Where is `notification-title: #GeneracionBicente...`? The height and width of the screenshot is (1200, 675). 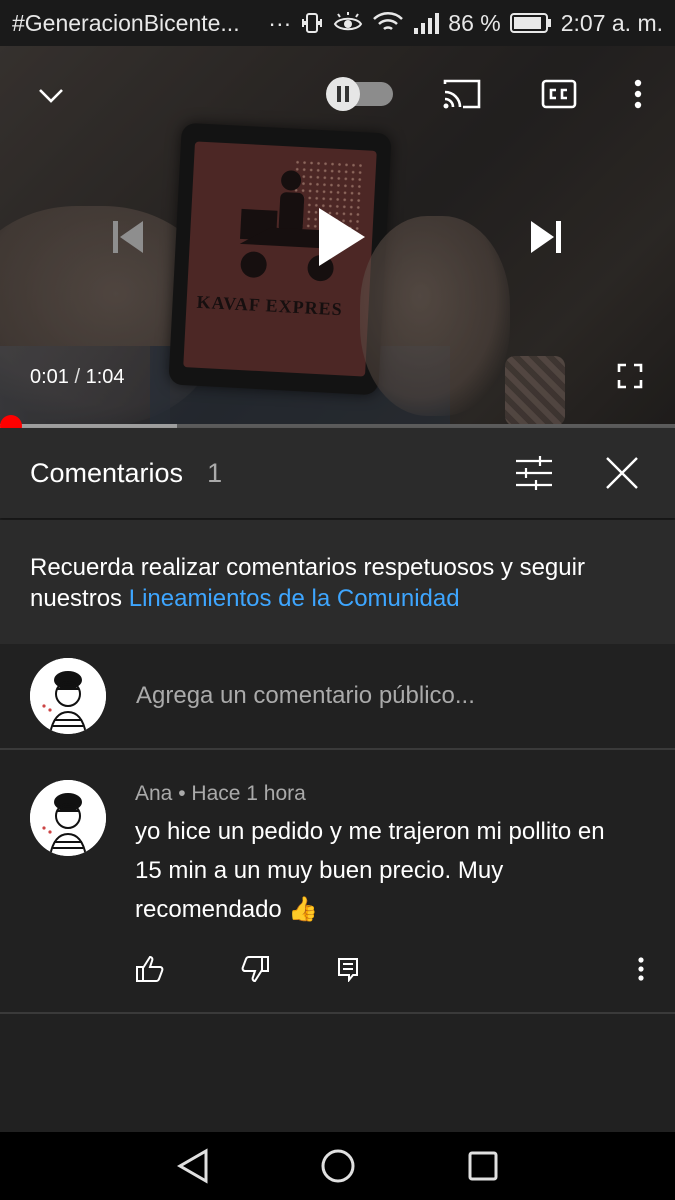
notification-title: #GeneracionBicente... is located at coordinates (126, 22).